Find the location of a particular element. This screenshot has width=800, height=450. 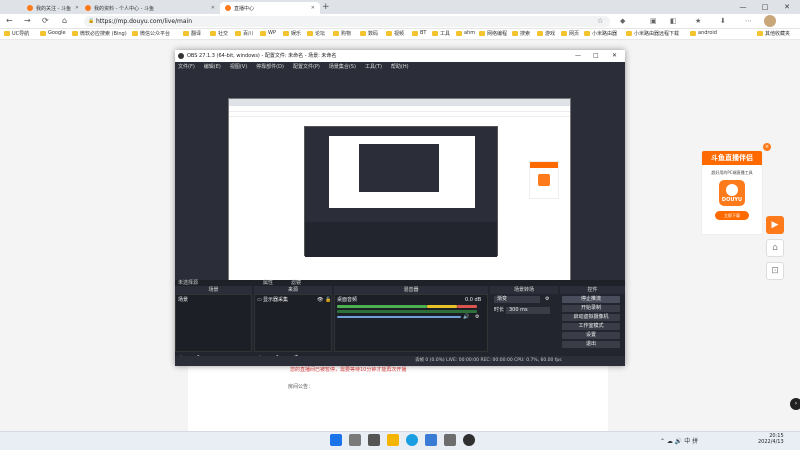

bookmark-item: 论坛 is located at coordinates (316, 33).